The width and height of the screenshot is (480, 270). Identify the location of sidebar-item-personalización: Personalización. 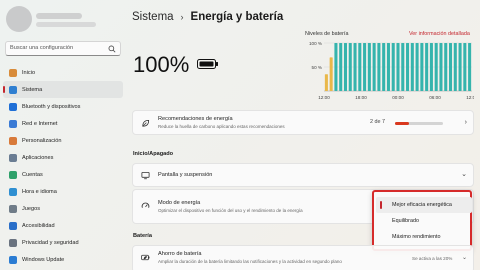
(63, 140).